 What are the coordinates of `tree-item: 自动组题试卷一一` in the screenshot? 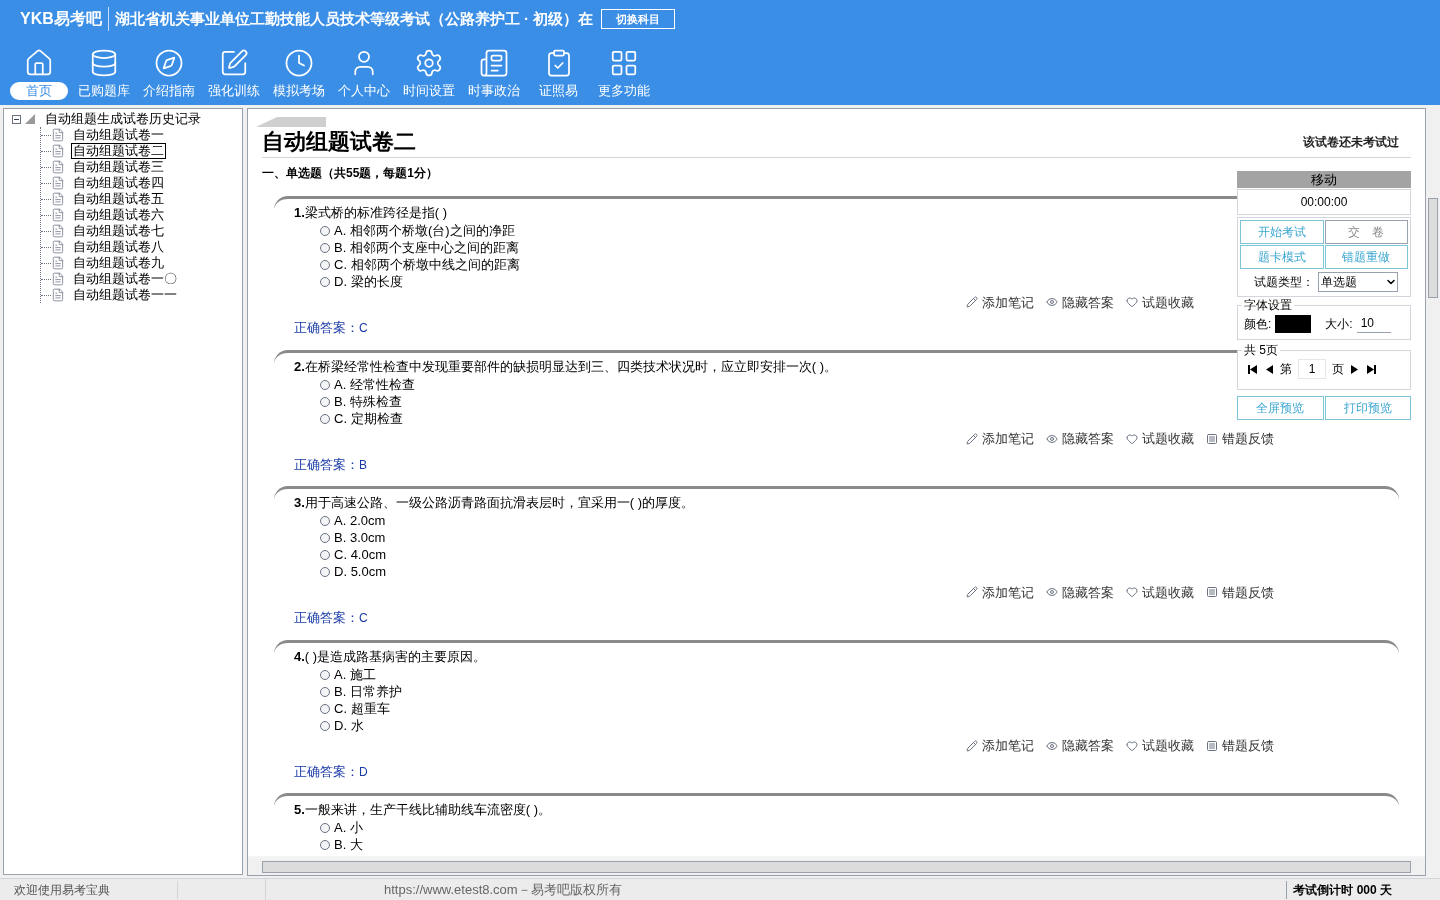 It's located at (125, 295).